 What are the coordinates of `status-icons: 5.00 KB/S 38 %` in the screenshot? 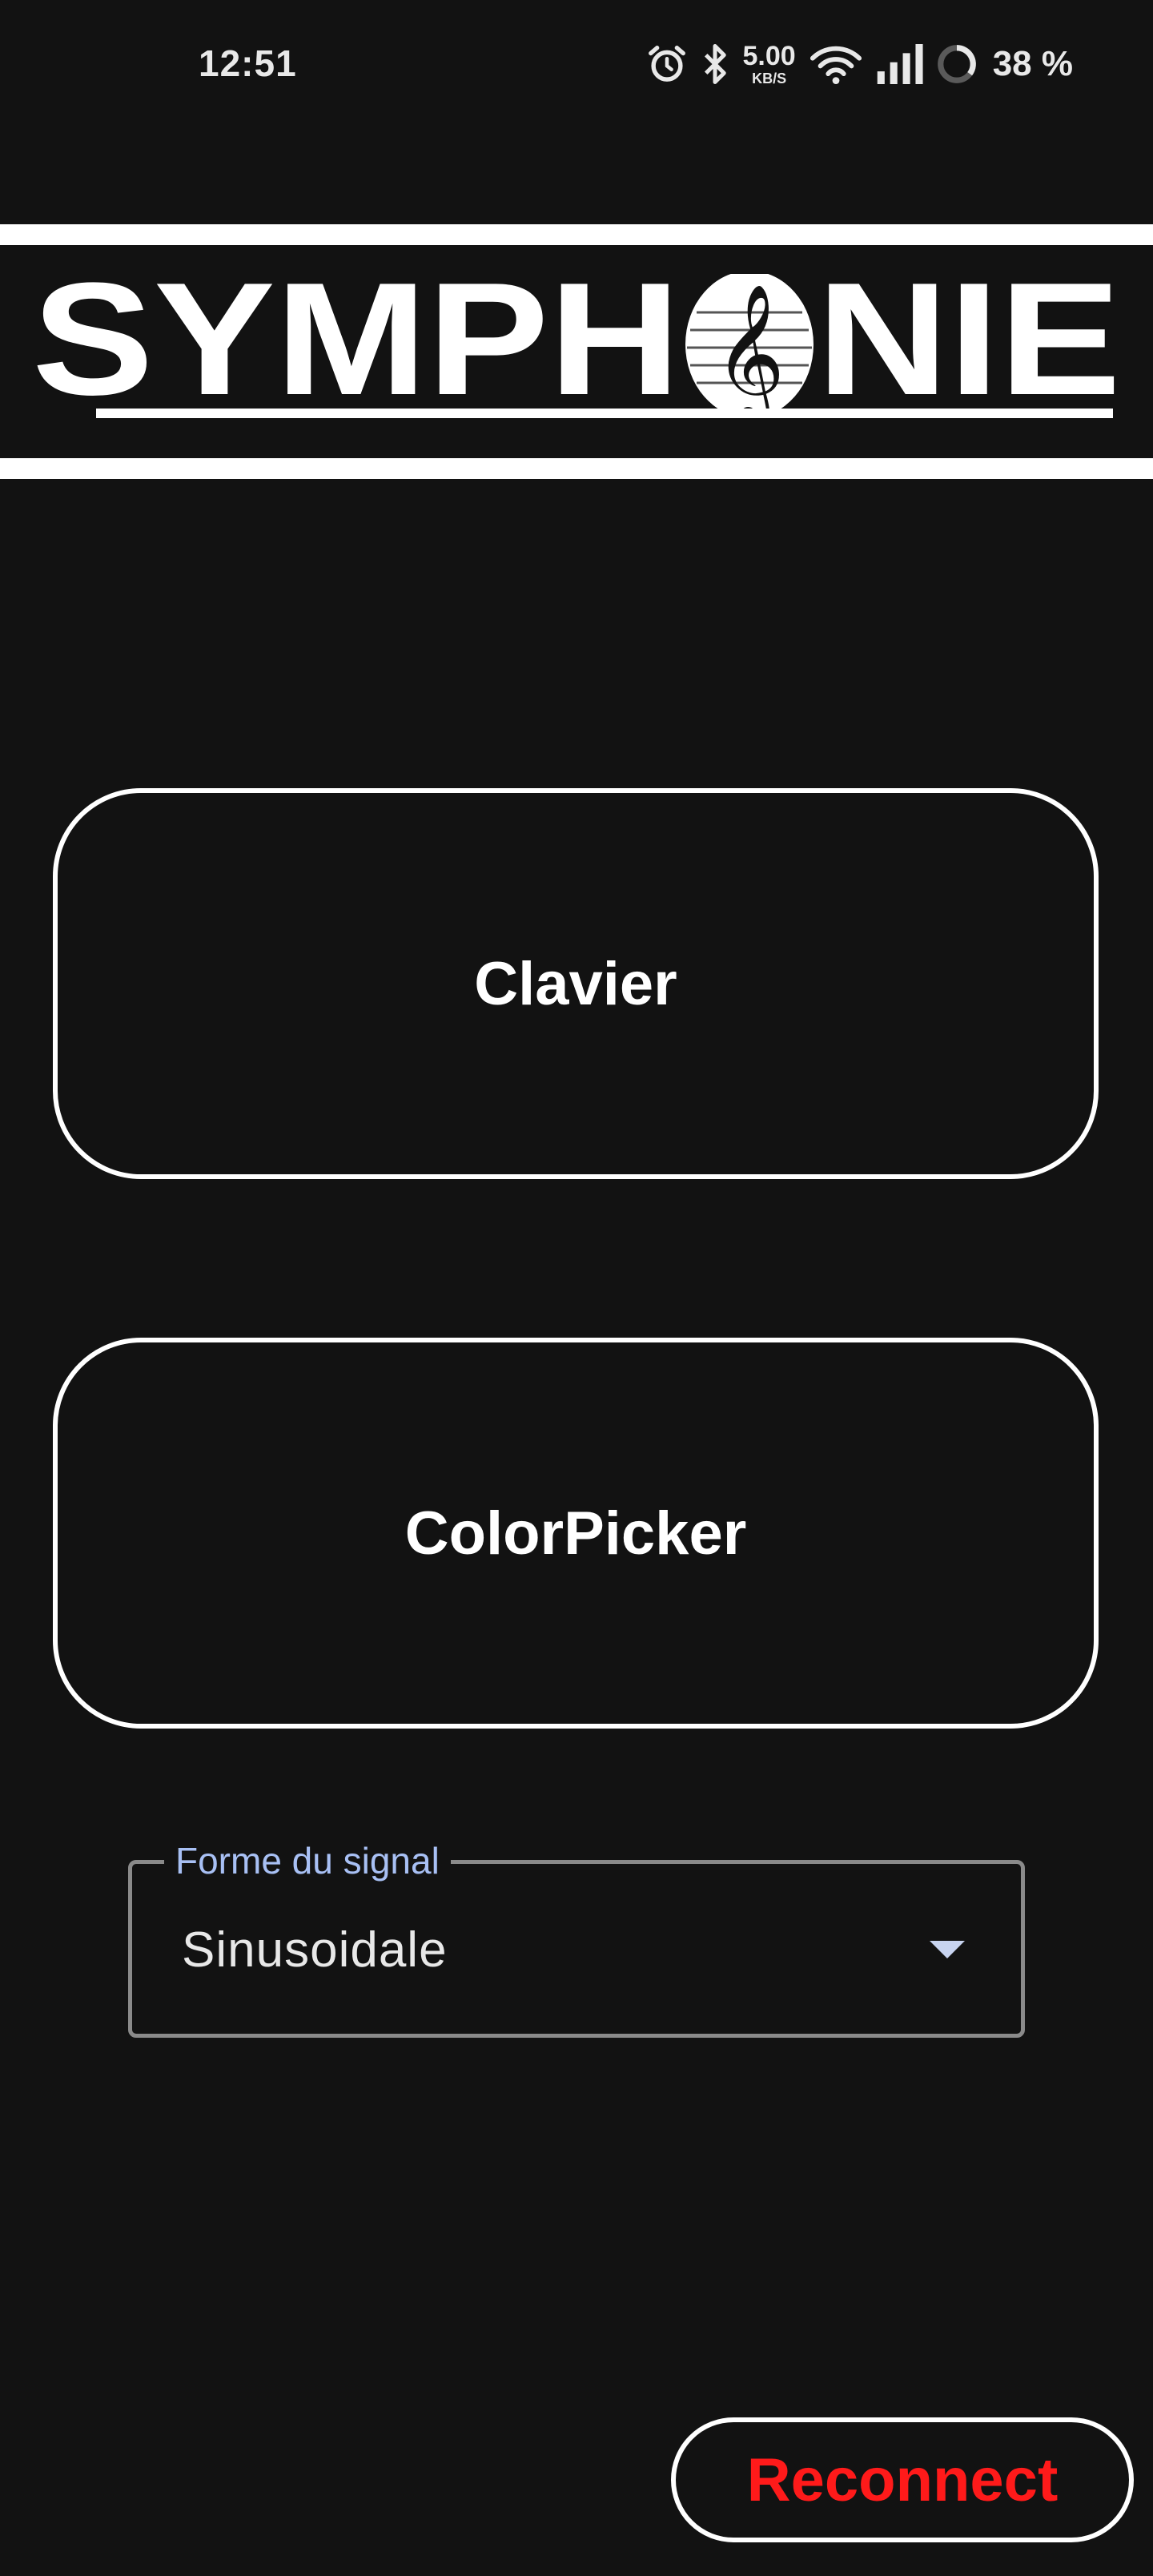 It's located at (859, 64).